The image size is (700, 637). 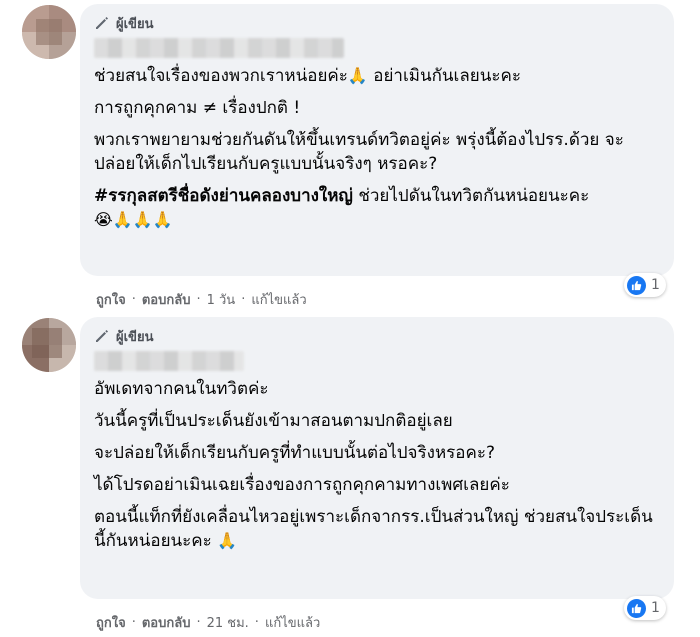 What do you see at coordinates (377, 389) in the screenshot?
I see `comment-paragraph: อัพเดทจากคนในทวิตค่ะ` at bounding box center [377, 389].